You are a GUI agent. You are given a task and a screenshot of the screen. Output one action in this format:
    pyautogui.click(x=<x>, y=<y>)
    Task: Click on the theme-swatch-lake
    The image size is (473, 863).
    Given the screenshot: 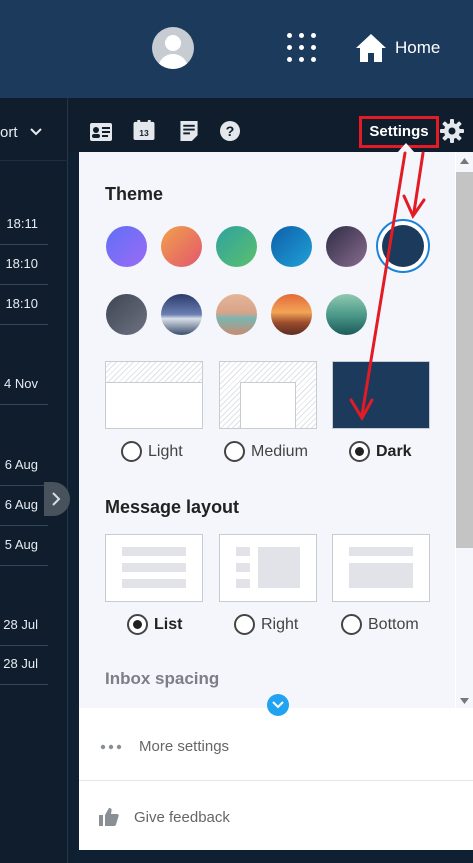 What is the action you would take?
    pyautogui.click(x=346, y=314)
    